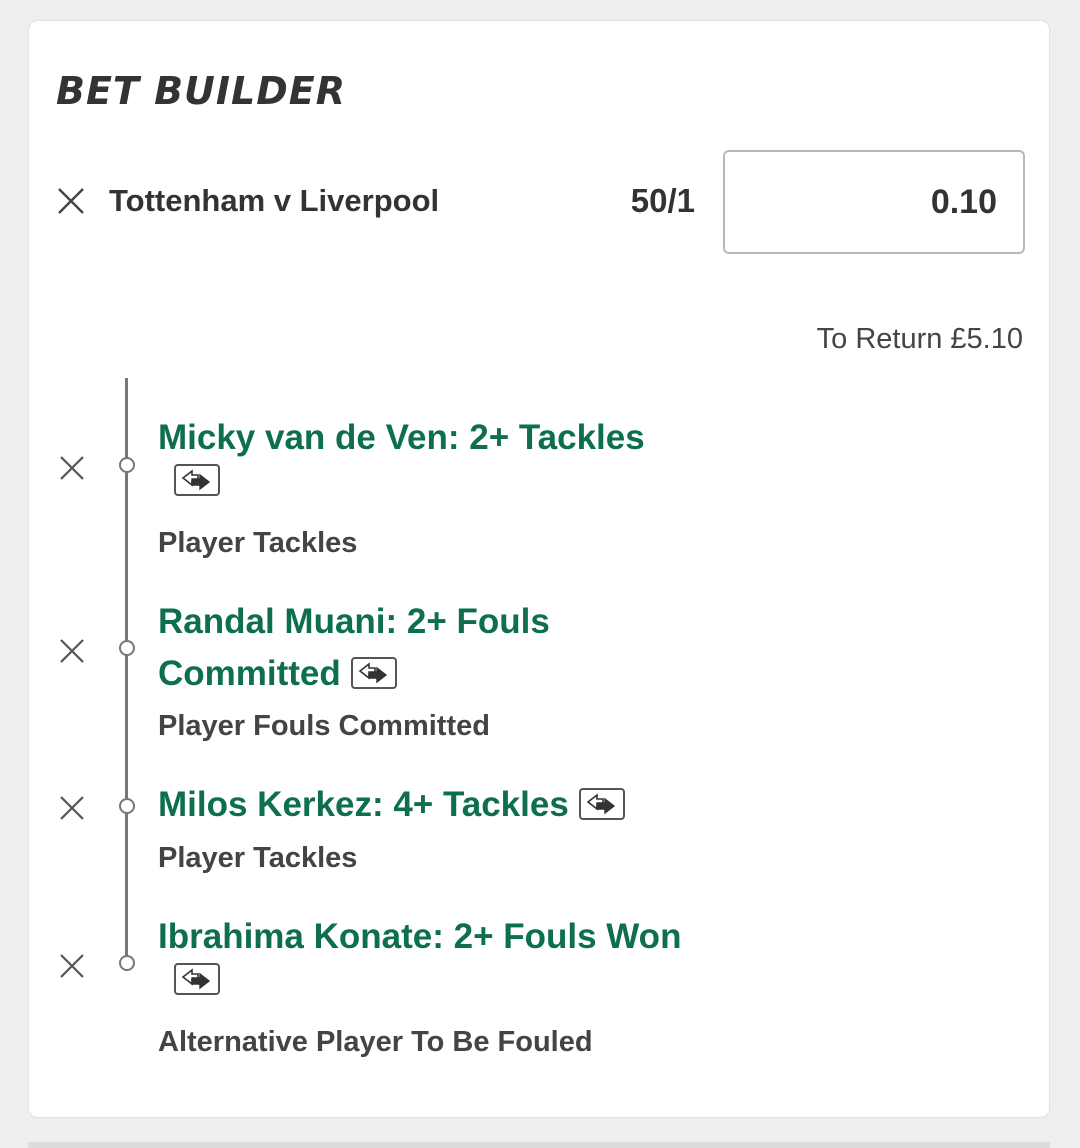  What do you see at coordinates (919, 339) in the screenshot?
I see `to-return: To Return £5.10` at bounding box center [919, 339].